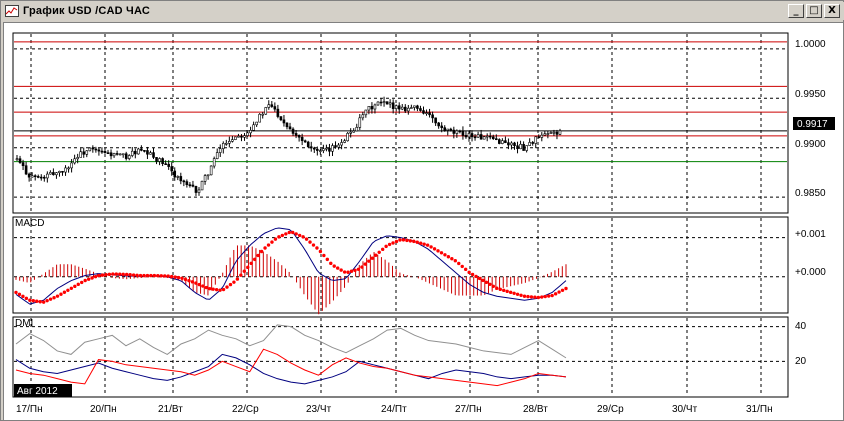 This screenshot has height=421, width=844. I want to click on x-tick: 30/Чт, so click(685, 409).